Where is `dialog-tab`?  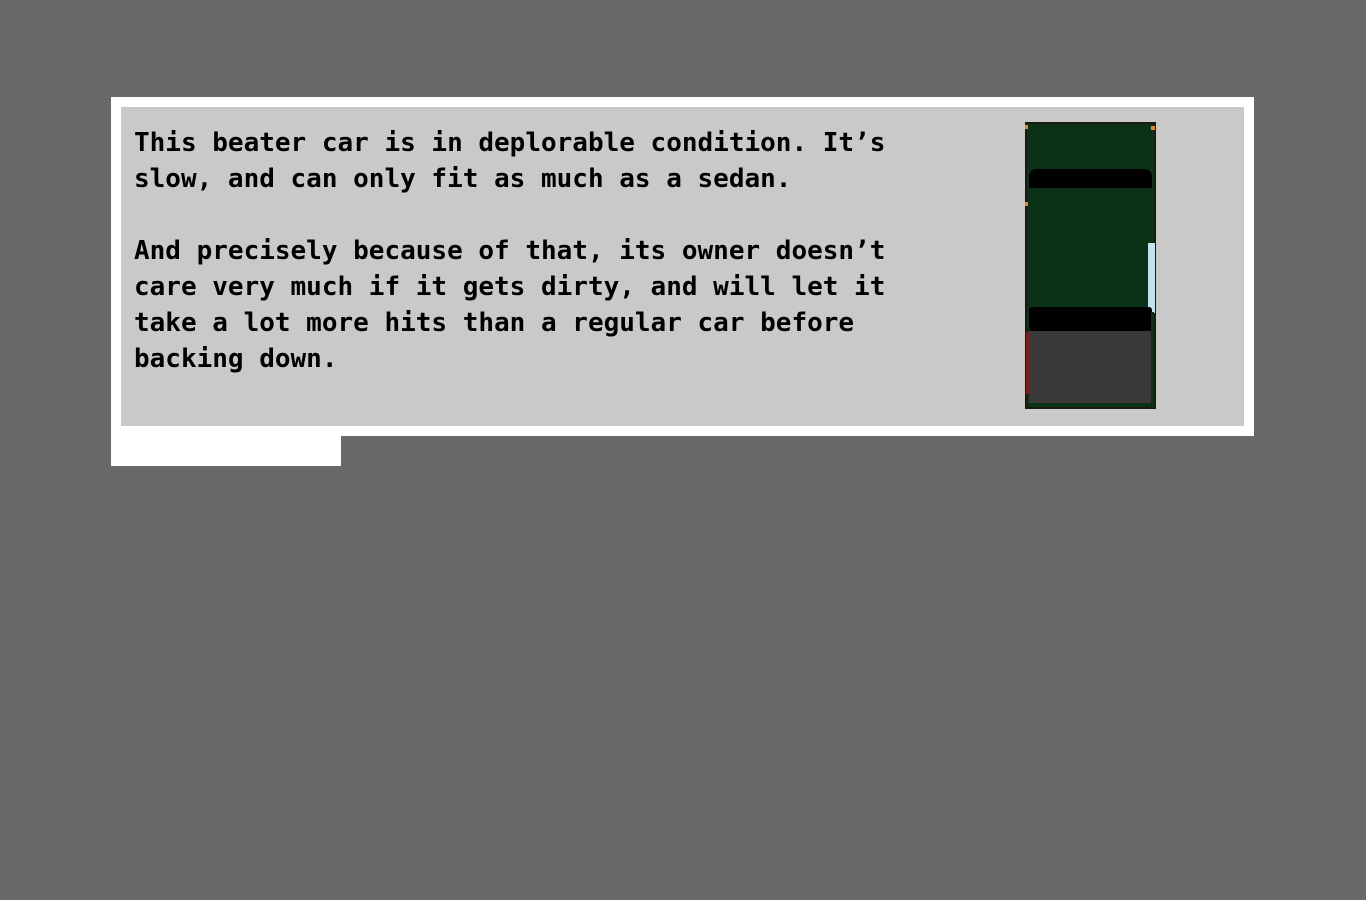
dialog-tab is located at coordinates (226, 451).